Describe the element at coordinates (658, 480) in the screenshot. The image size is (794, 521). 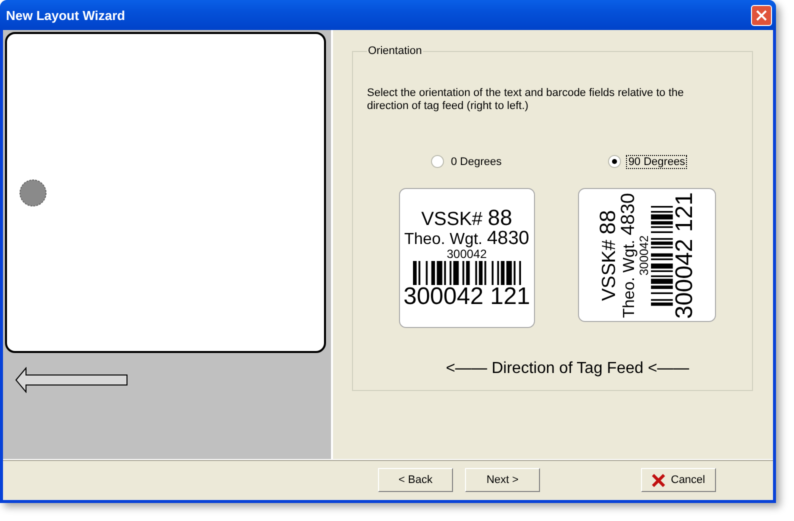
I see `cancel-icon` at that location.